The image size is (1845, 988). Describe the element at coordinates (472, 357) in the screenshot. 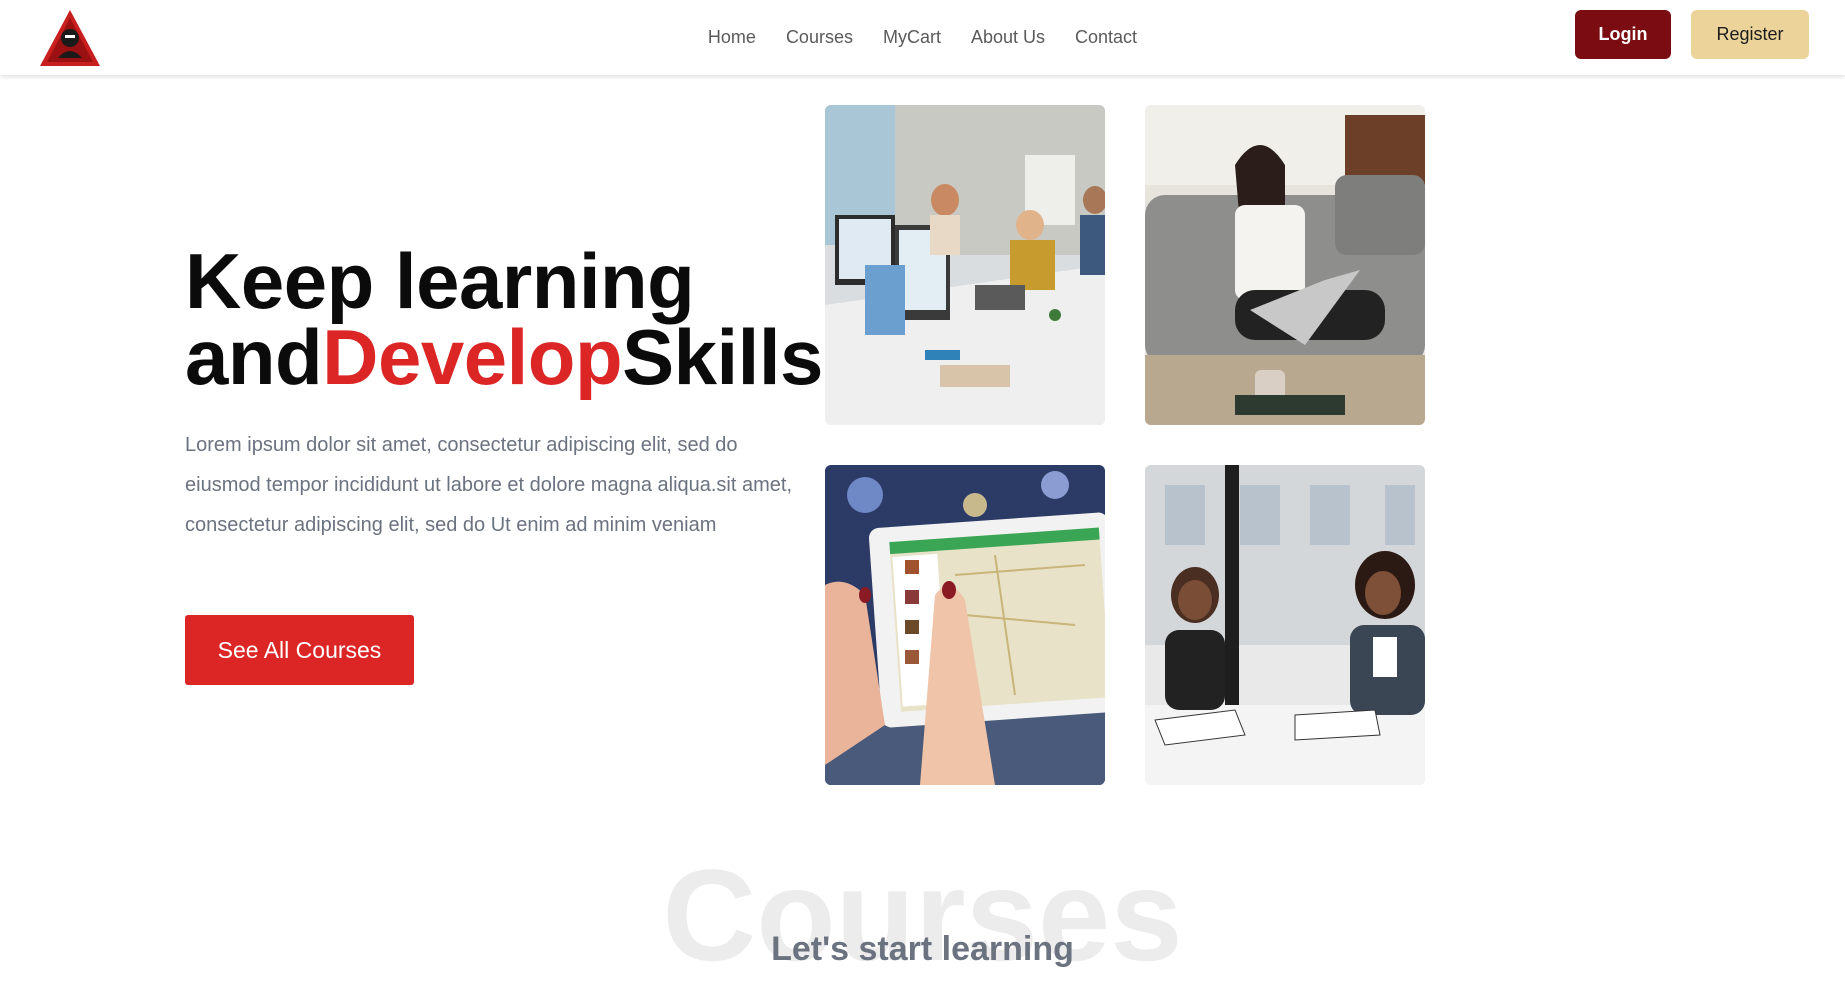

I see `hero-title-accent: Develop` at that location.